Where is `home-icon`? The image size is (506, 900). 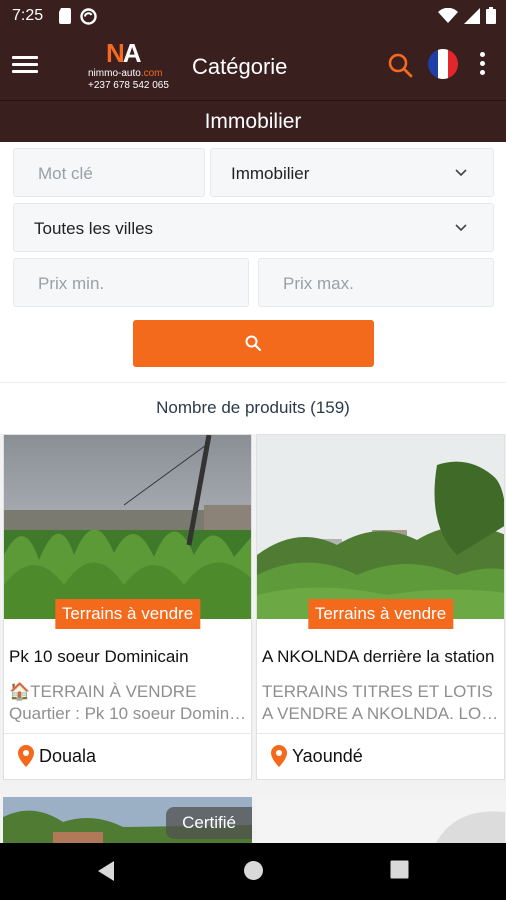 home-icon is located at coordinates (253, 870).